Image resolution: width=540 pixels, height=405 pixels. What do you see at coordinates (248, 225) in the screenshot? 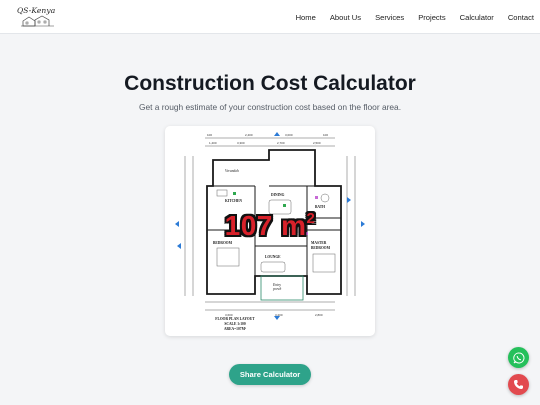
I see `area-value: 107` at bounding box center [248, 225].